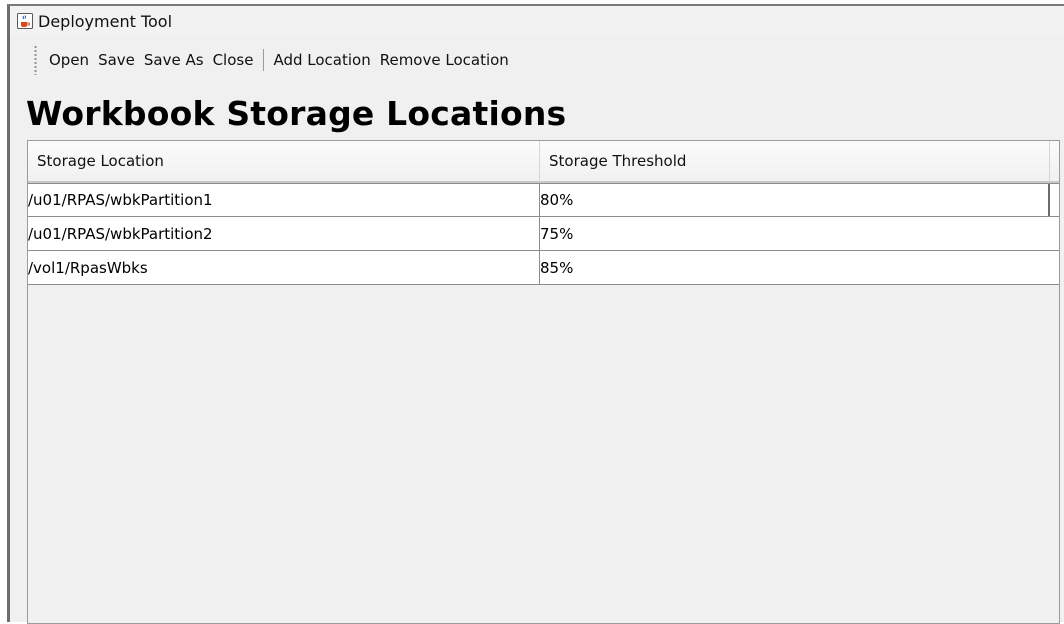 This screenshot has height=624, width=1064. I want to click on table-row: /vol1/RpasWbks 85%, so click(543, 268).